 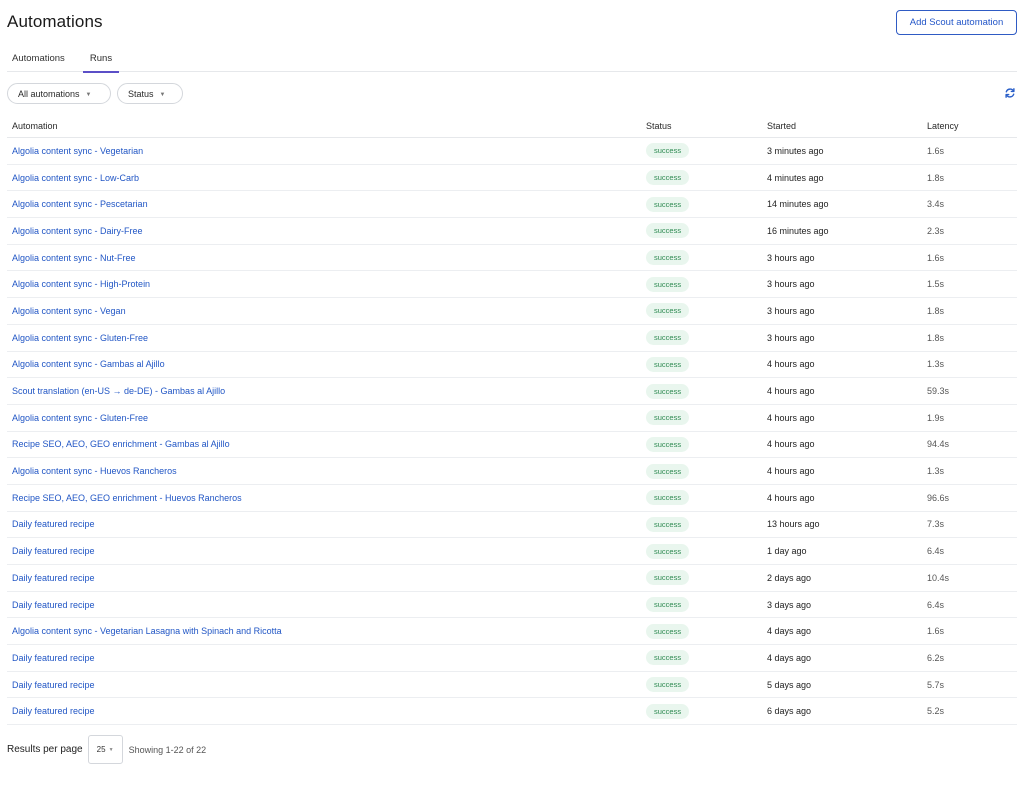 What do you see at coordinates (88, 365) in the screenshot?
I see `automation-link: Algolia content sync - Gambas al Ajillo` at bounding box center [88, 365].